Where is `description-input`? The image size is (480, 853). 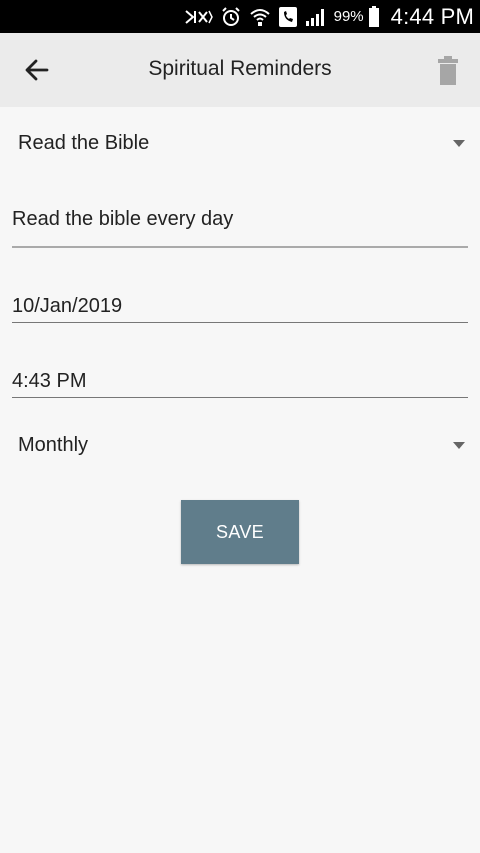 description-input is located at coordinates (240, 219).